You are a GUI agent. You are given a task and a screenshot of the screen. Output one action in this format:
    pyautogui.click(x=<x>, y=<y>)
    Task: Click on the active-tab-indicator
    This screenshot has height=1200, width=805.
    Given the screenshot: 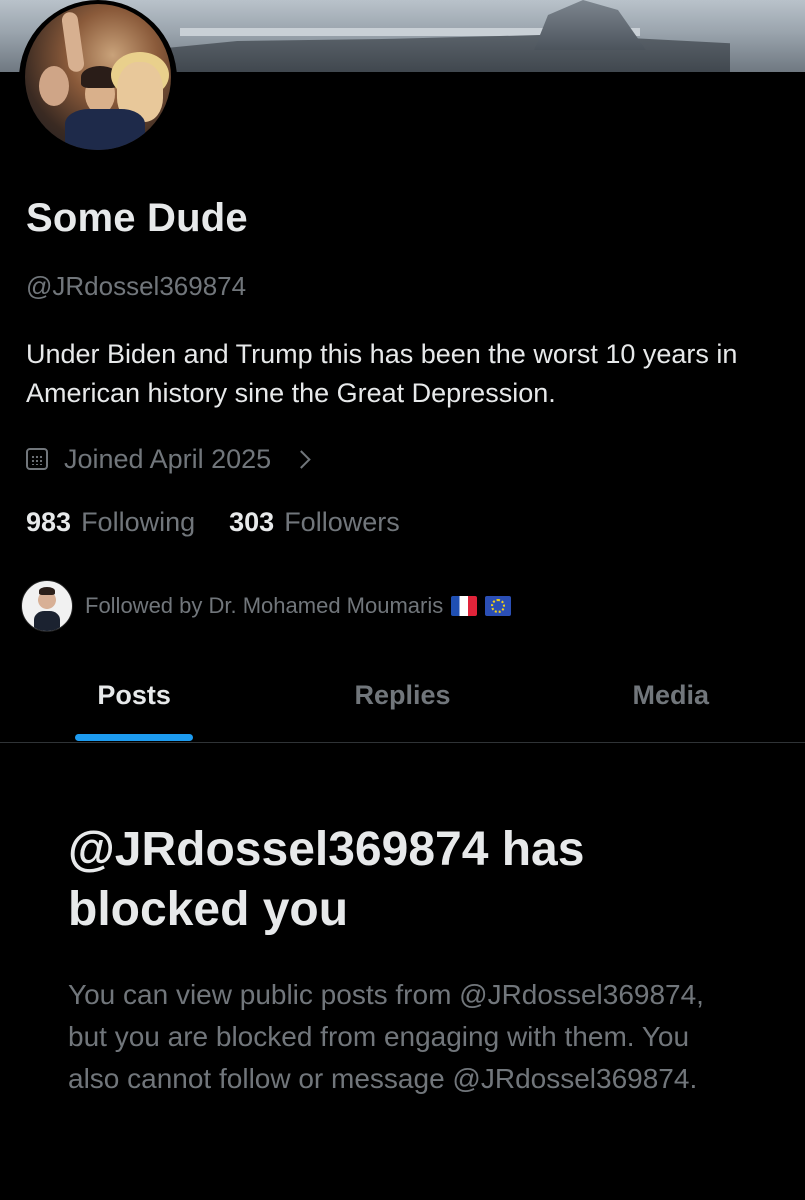 What is the action you would take?
    pyautogui.click(x=134, y=737)
    